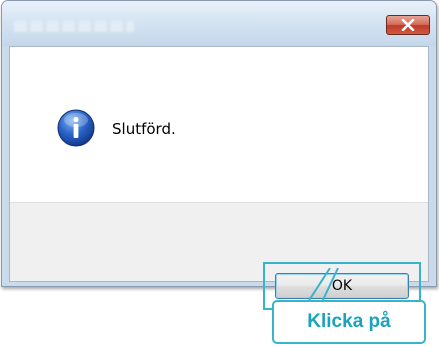 The image size is (439, 347). Describe the element at coordinates (76, 128) in the screenshot. I see `info-icon` at that location.